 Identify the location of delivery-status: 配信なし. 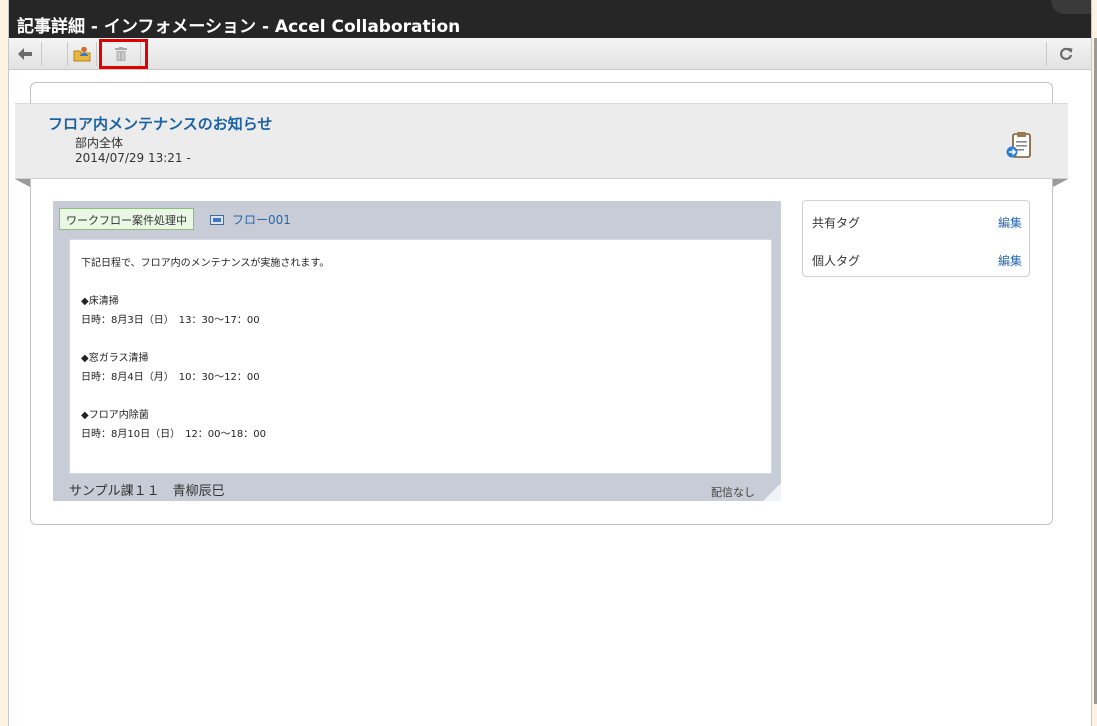
(733, 492).